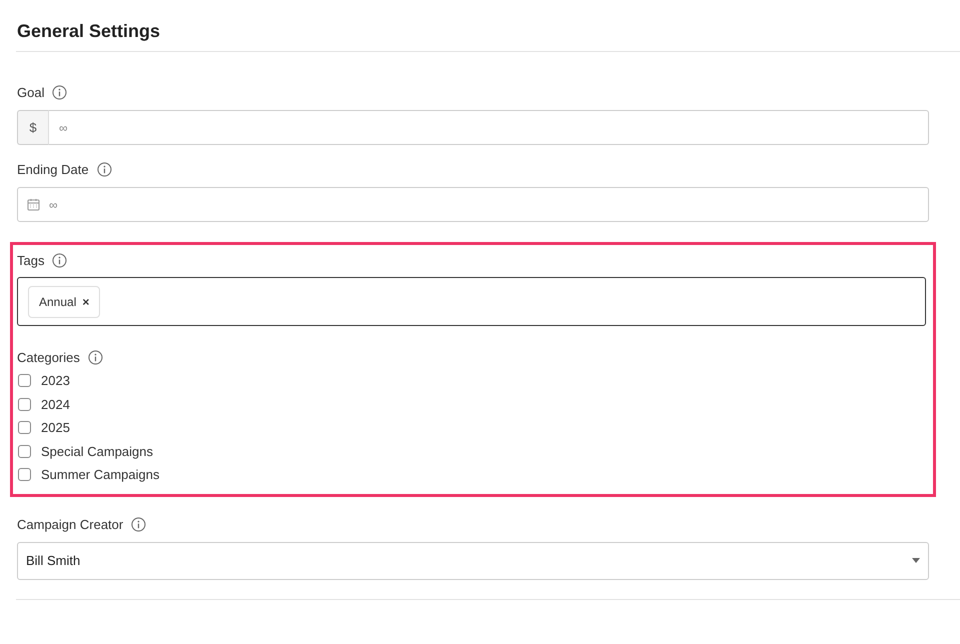 The image size is (960, 644). I want to click on tags-field: Annual ×, so click(471, 301).